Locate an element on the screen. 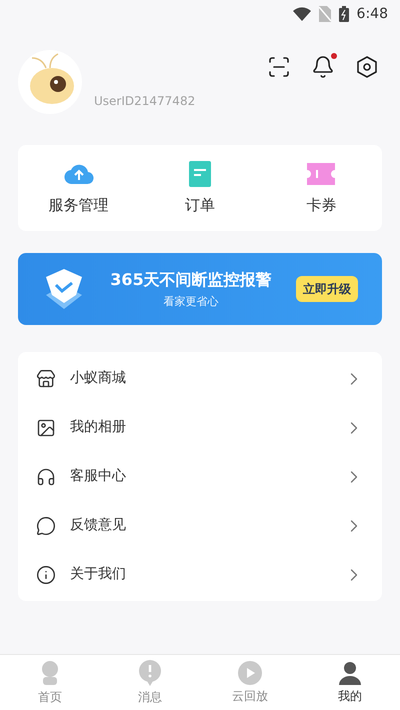 The image size is (400, 710). scan-icon is located at coordinates (279, 67).